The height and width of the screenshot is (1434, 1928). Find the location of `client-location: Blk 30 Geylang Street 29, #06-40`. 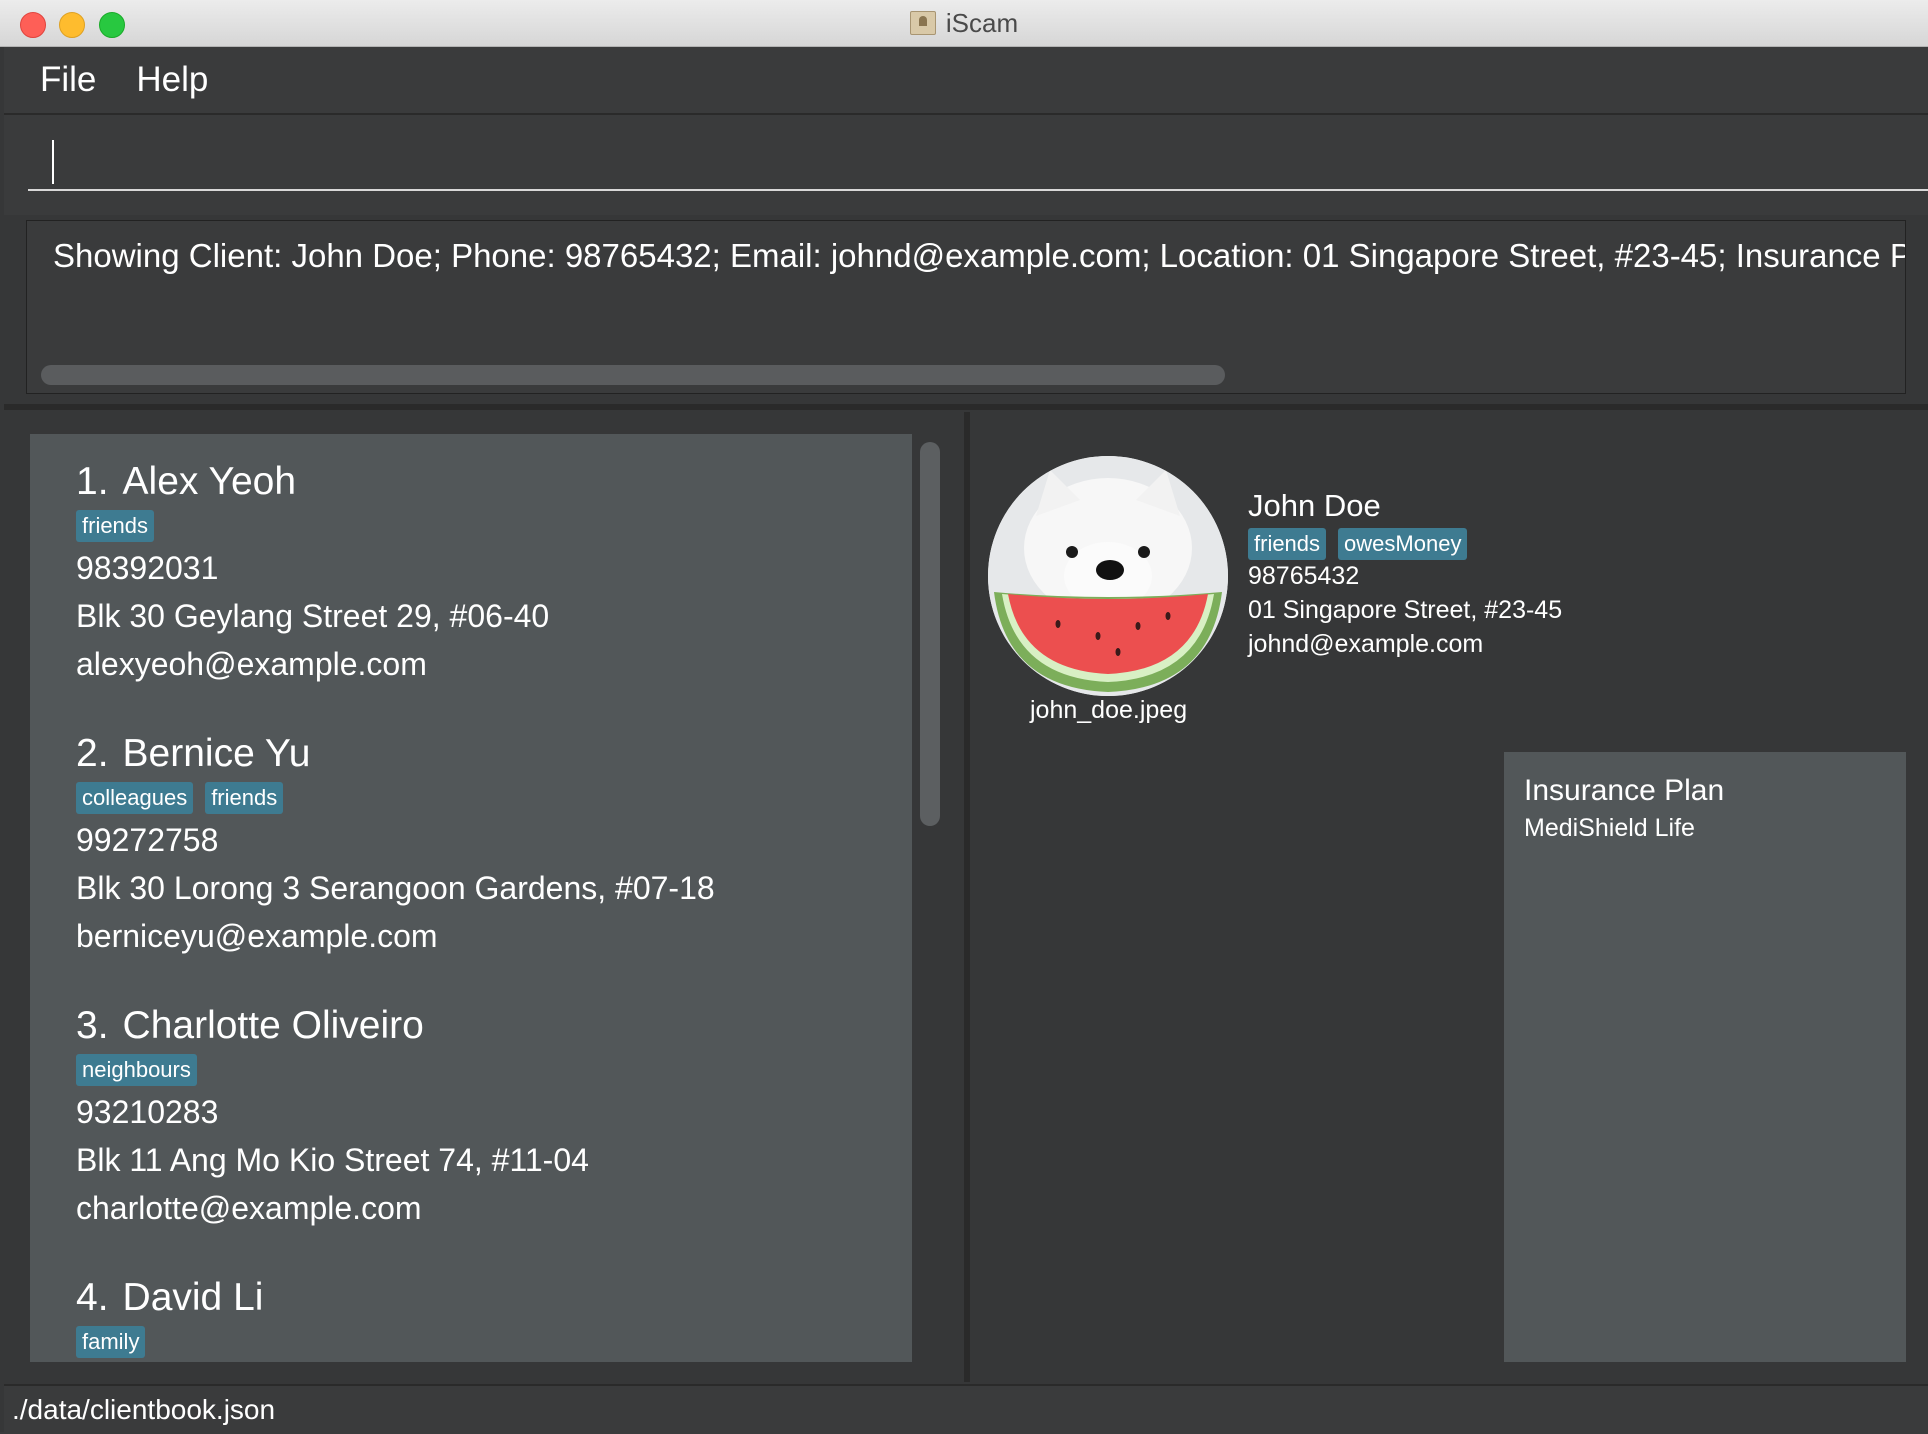

client-location: Blk 30 Geylang Street 29, #06-40 is located at coordinates (313, 616).